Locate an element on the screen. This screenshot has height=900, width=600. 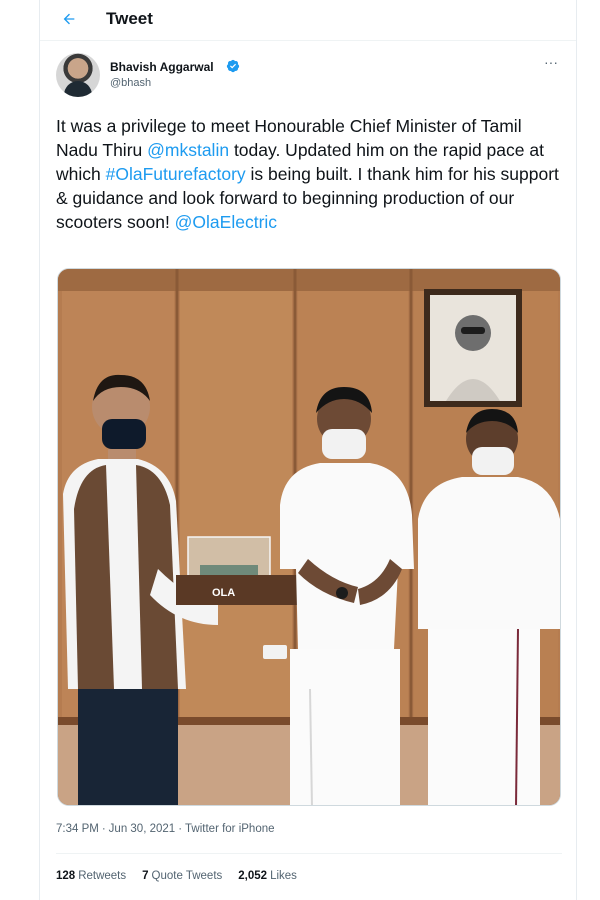
tweet-date: Jun 30, 2021 is located at coordinates (142, 829).